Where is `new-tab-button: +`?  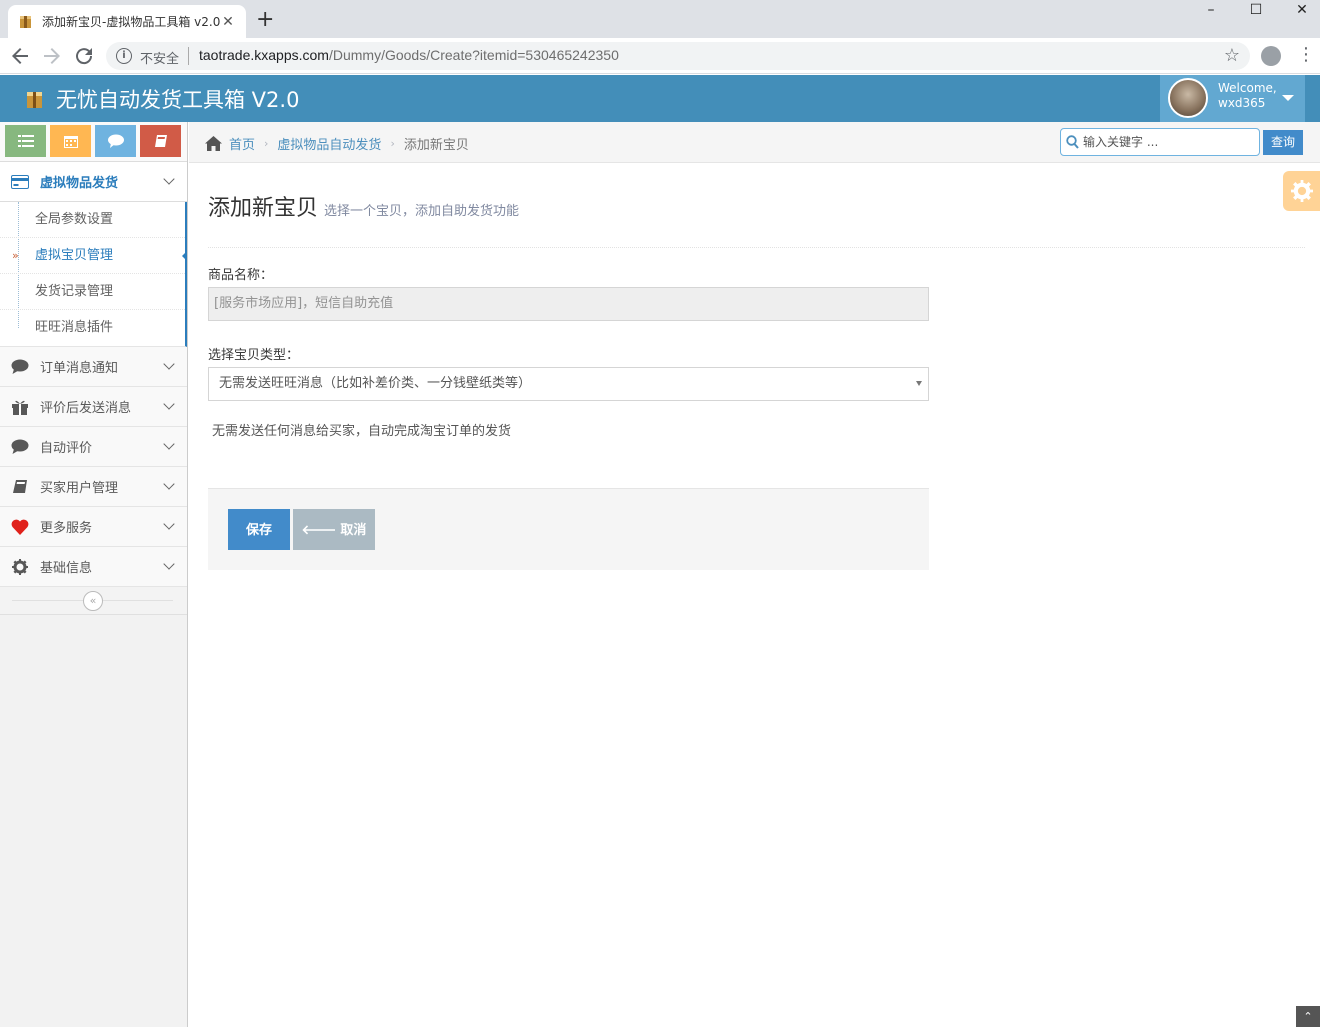 new-tab-button: + is located at coordinates (265, 20).